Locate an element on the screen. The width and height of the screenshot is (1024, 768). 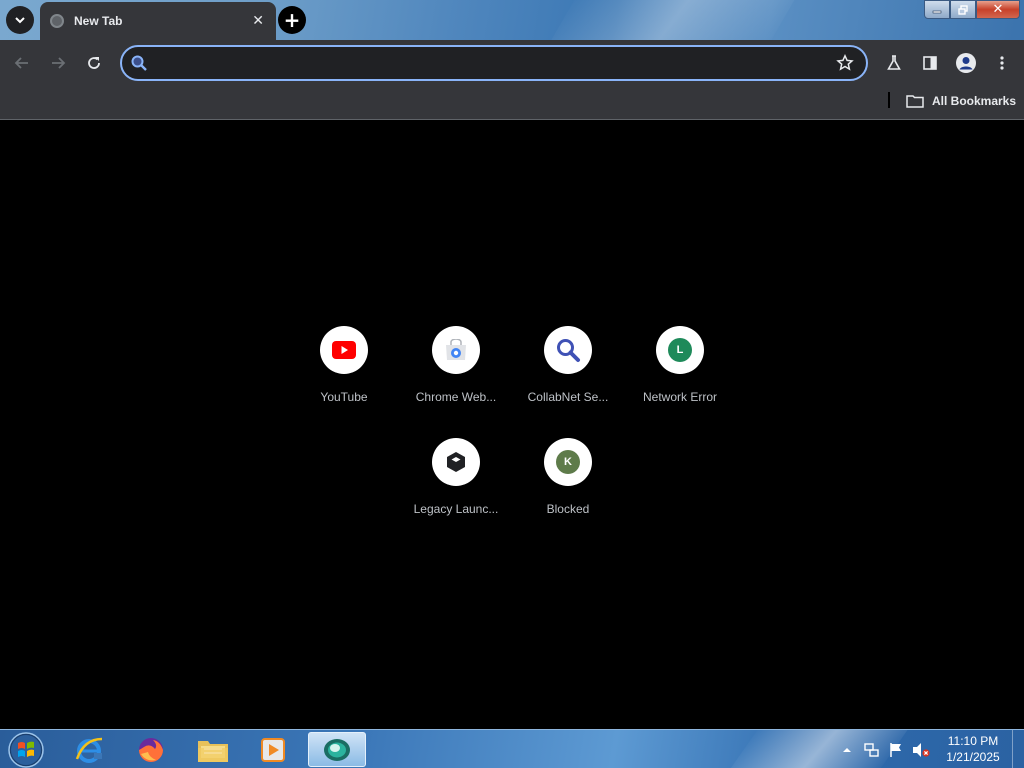
address-input is located at coordinates (486, 63).